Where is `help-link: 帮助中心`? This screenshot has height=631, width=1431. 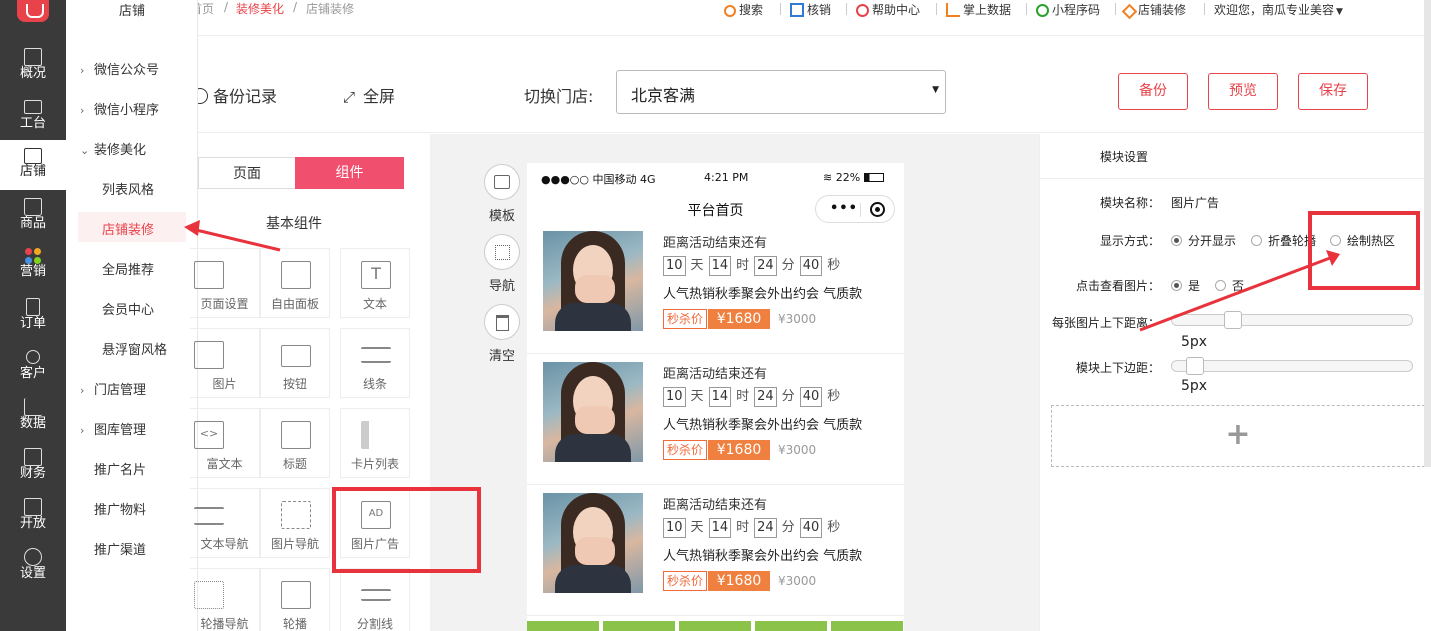 help-link: 帮助中心 is located at coordinates (888, 9).